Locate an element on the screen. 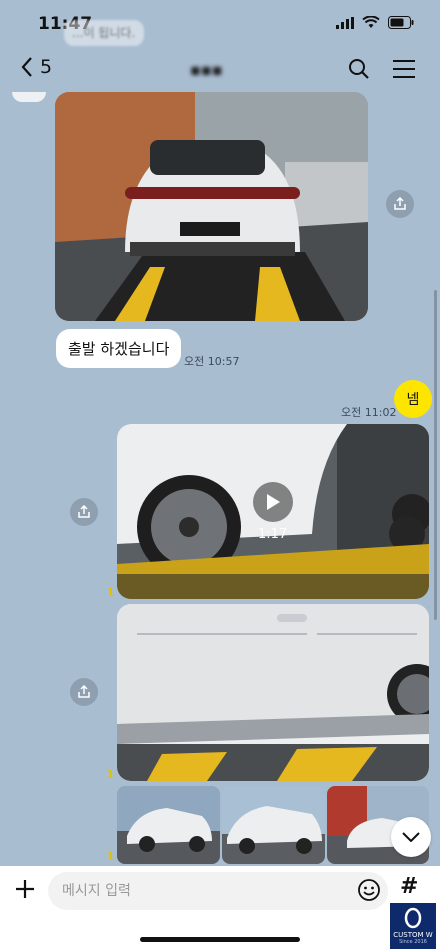  search-icon is located at coordinates (359, 69).